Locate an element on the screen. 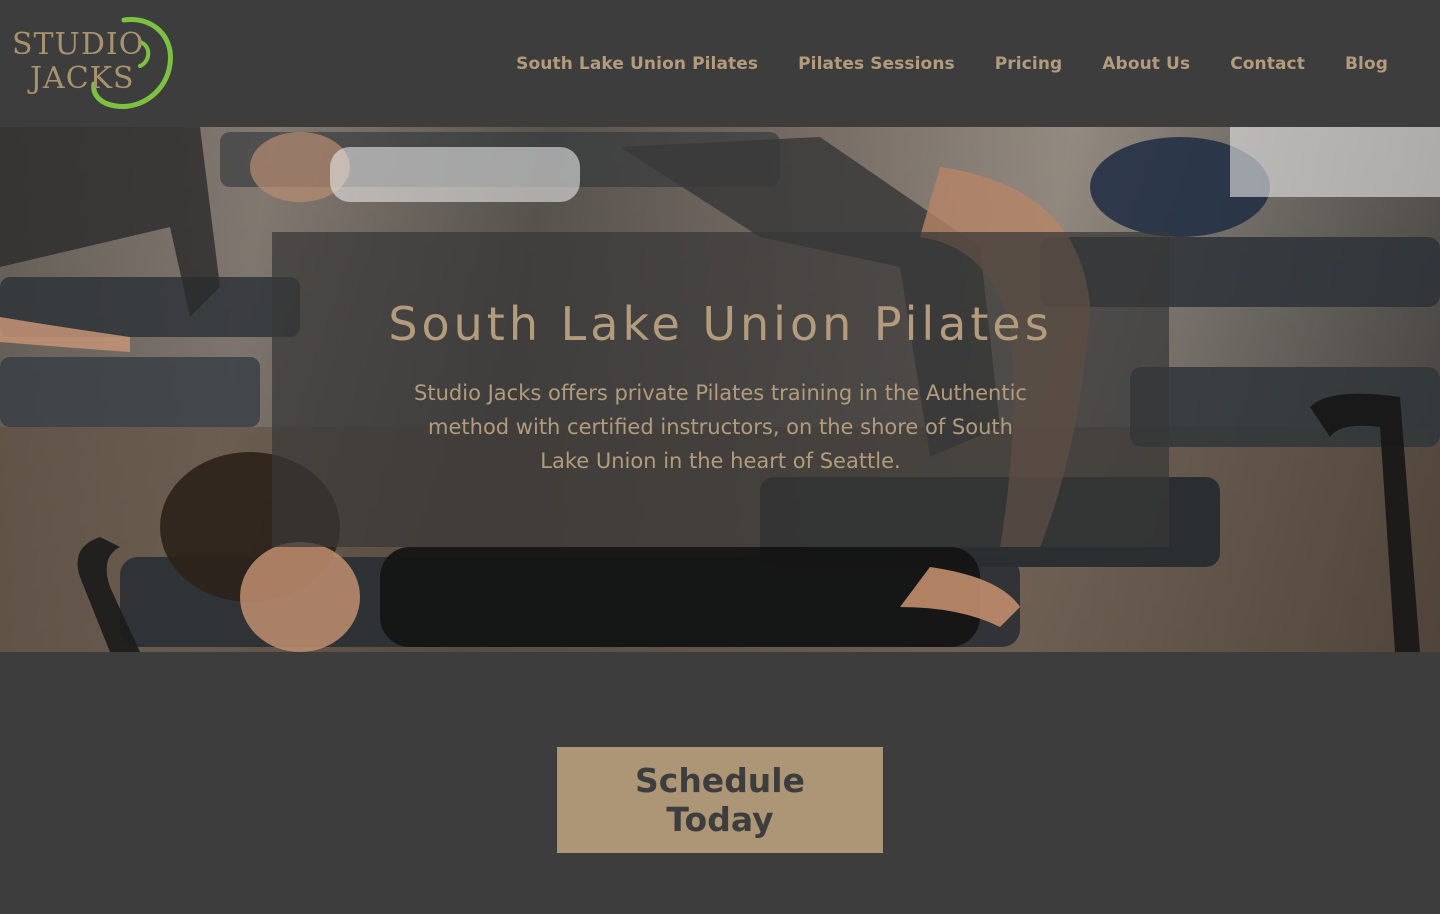  studio-jacks-logo: STUDIO JACKS is located at coordinates (93, 62).